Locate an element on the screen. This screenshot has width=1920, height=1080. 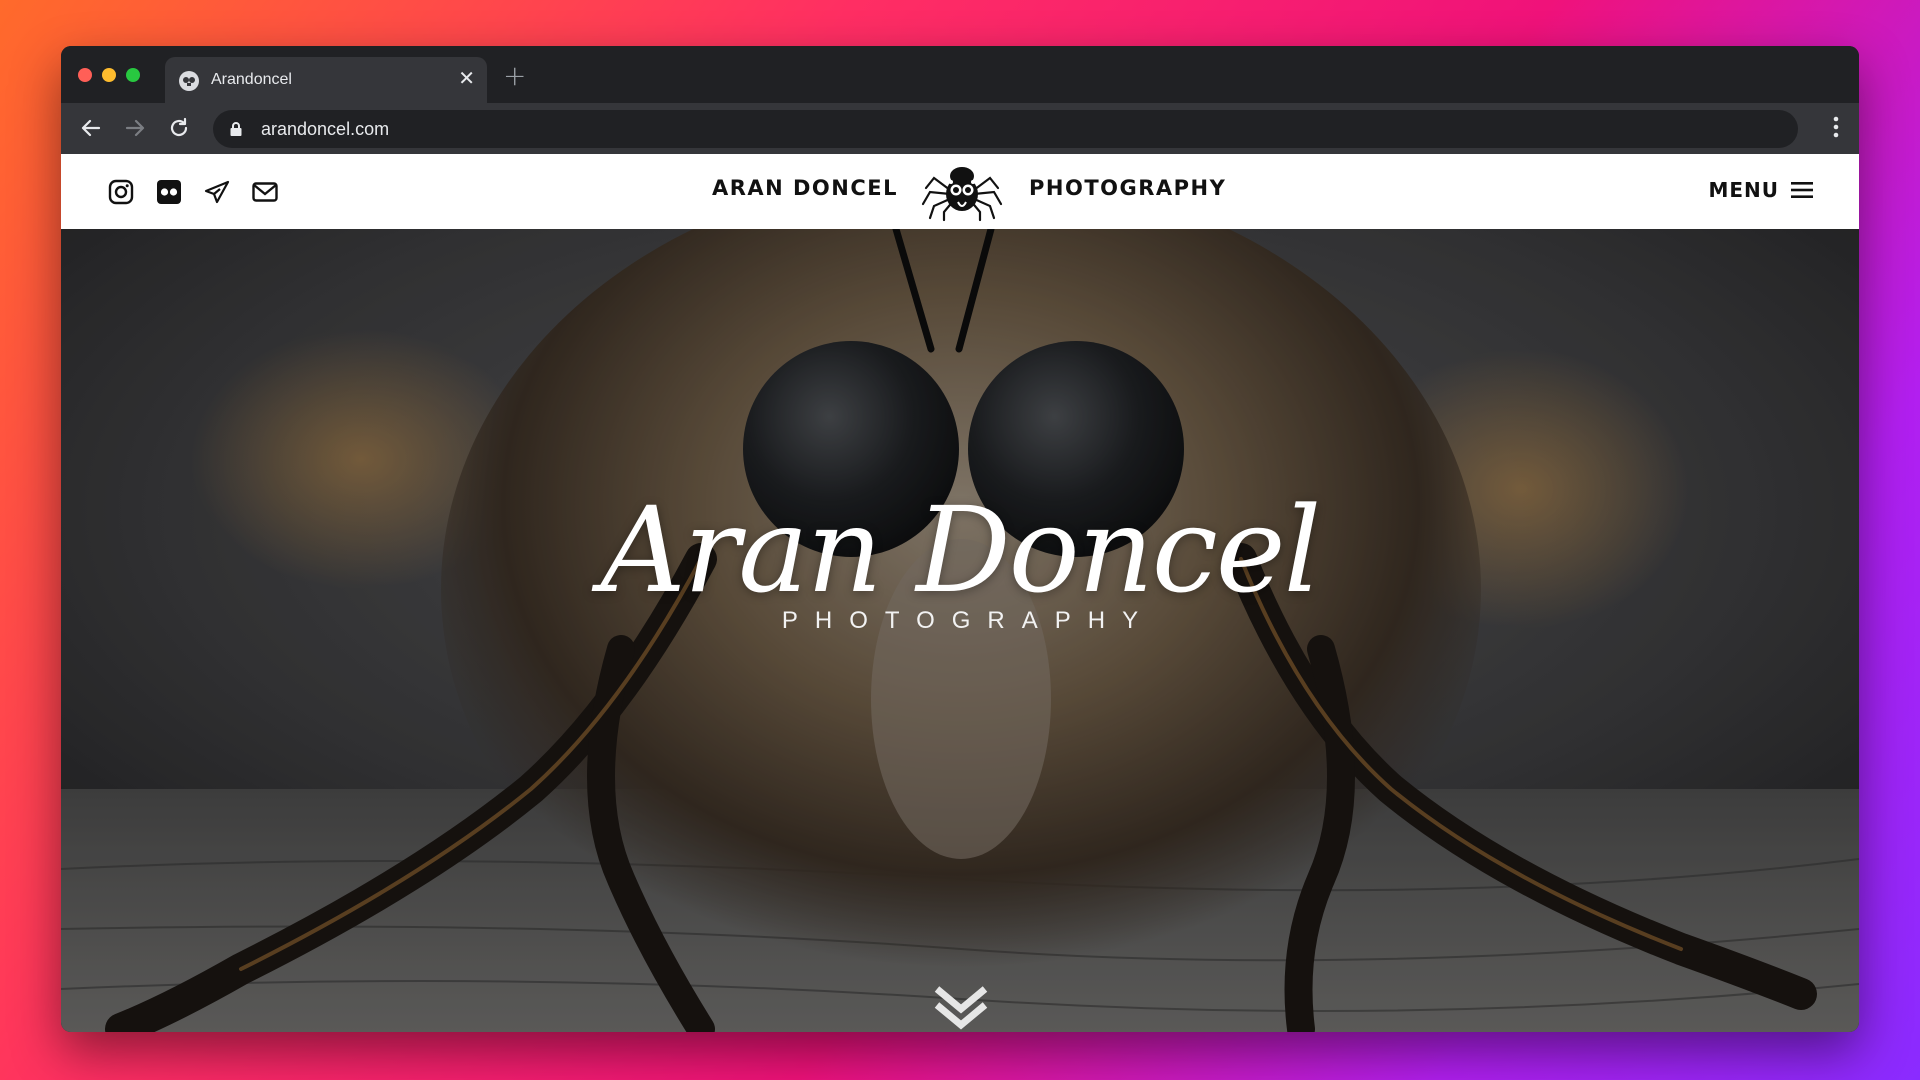
email-icon is located at coordinates (265, 192).